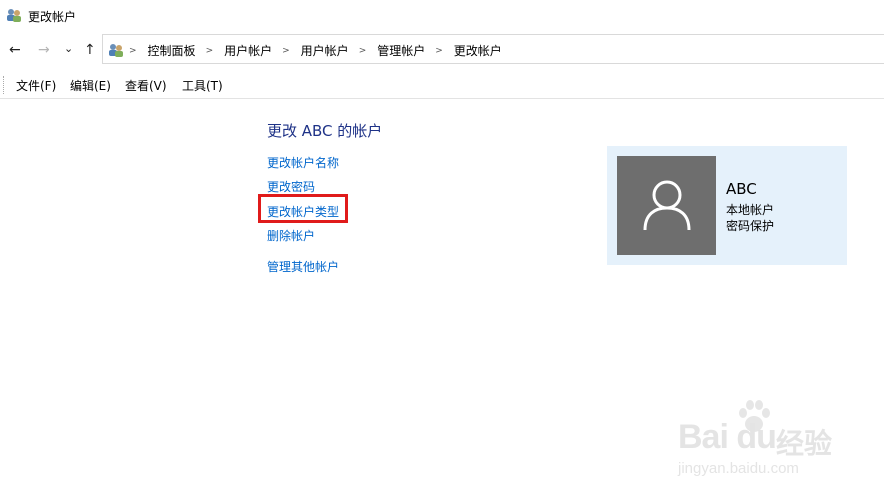 The image size is (884, 495). Describe the element at coordinates (325, 131) in the screenshot. I see `page-title: 更改 ABC 的帐户` at that location.